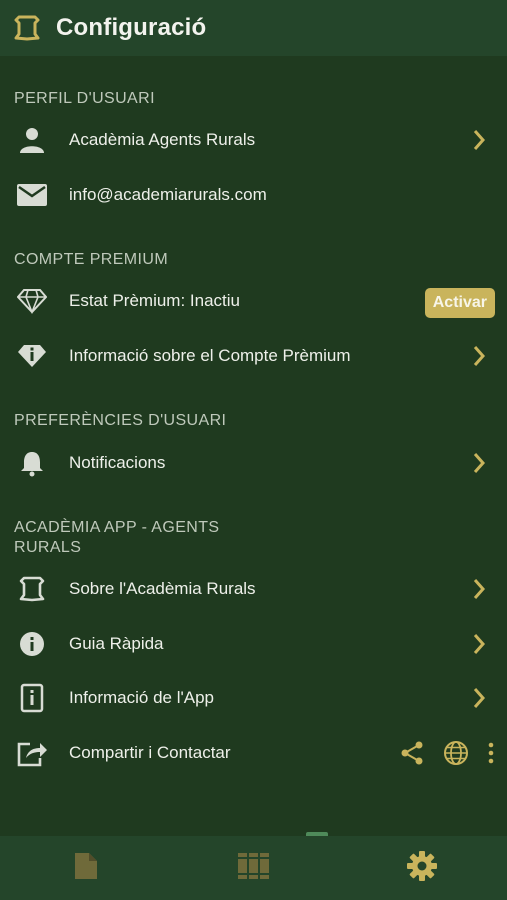  What do you see at coordinates (155, 300) in the screenshot?
I see `premium-status-label: Estat Prèmium: Inactiu` at bounding box center [155, 300].